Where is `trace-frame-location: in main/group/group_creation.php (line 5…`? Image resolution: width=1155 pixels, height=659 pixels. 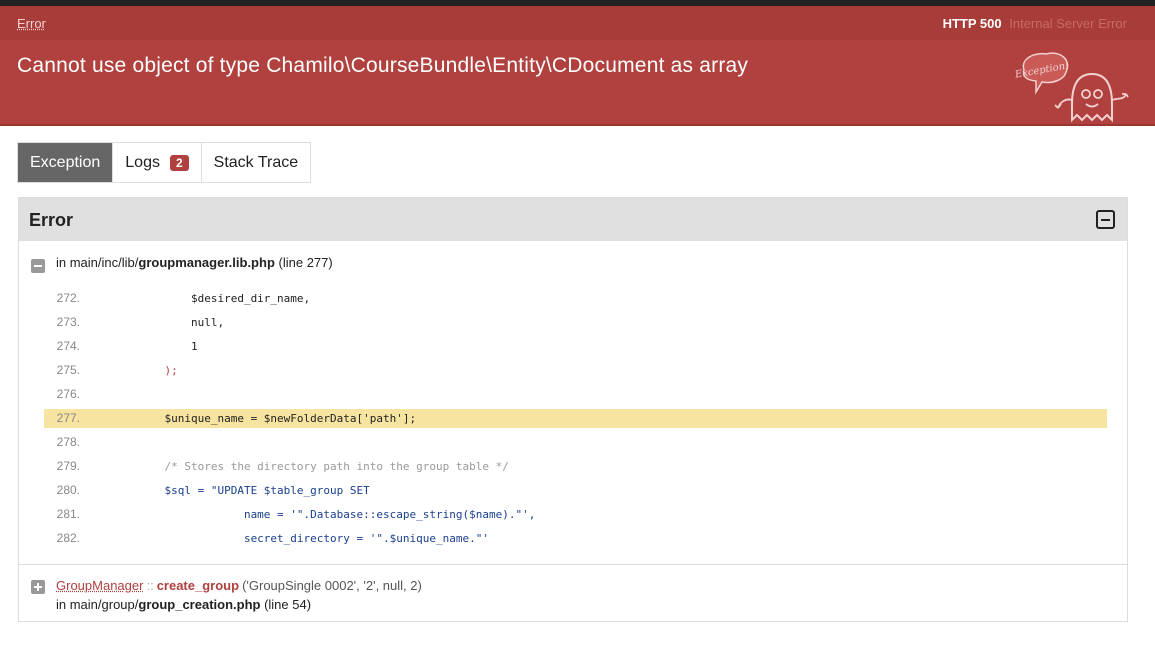 trace-frame-location: in main/group/group_creation.php (line 5… is located at coordinates (239, 604).